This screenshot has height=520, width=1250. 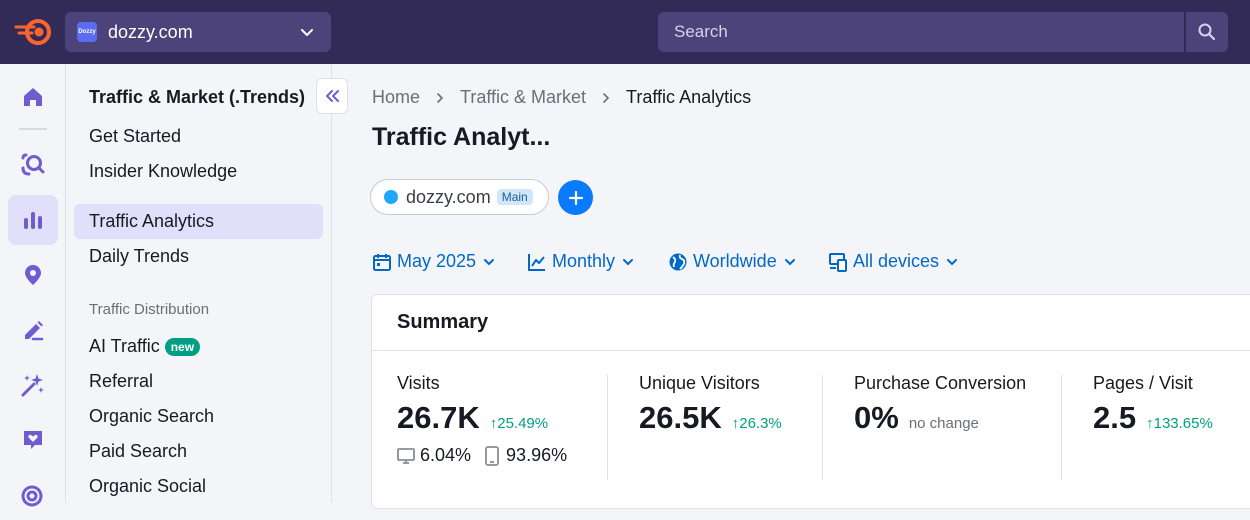 What do you see at coordinates (197, 97) in the screenshot?
I see `sidebar-title: Traffic & Market (.Trends)` at bounding box center [197, 97].